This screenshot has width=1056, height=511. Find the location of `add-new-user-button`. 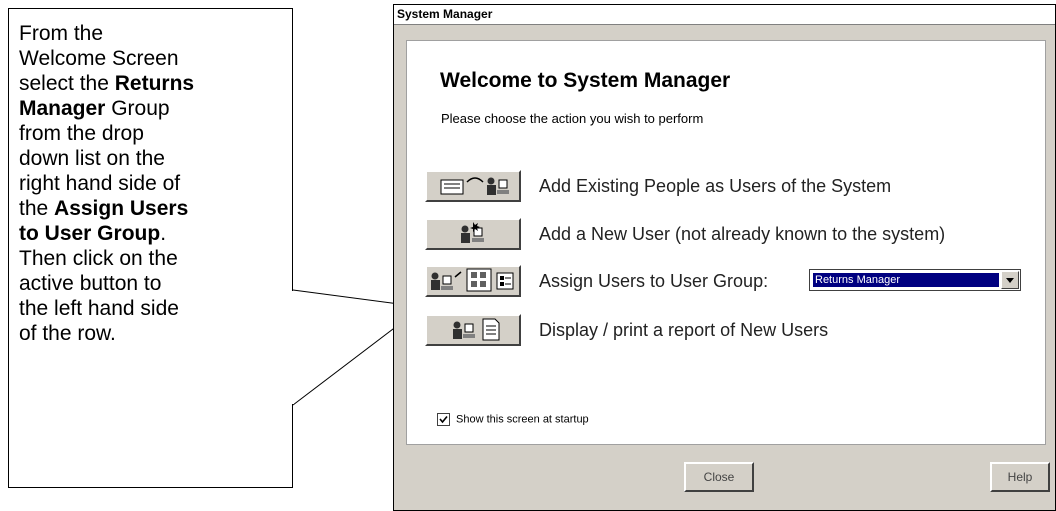

add-new-user-button is located at coordinates (473, 234).